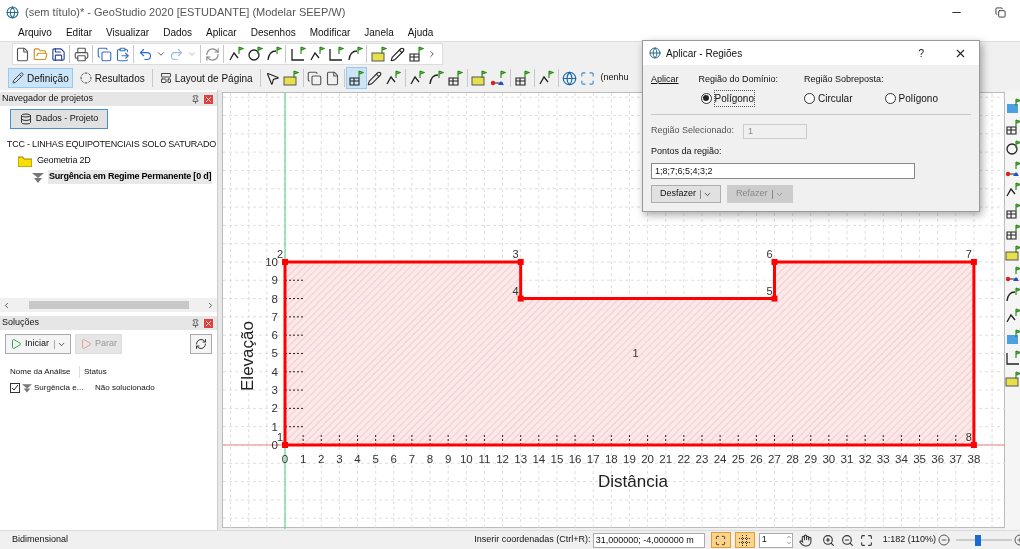 The height and width of the screenshot is (549, 1020). Describe the element at coordinates (112, 78) in the screenshot. I see `mode-tab: Resultados` at that location.